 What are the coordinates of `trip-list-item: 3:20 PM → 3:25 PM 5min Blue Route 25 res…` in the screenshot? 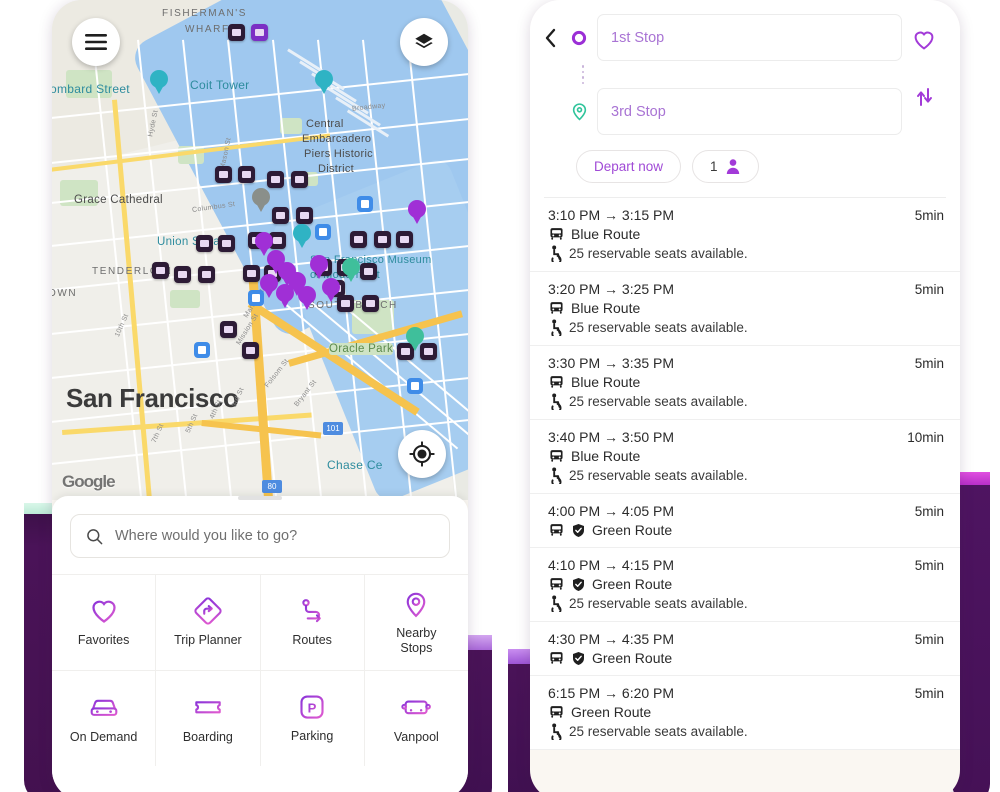 It's located at (745, 309).